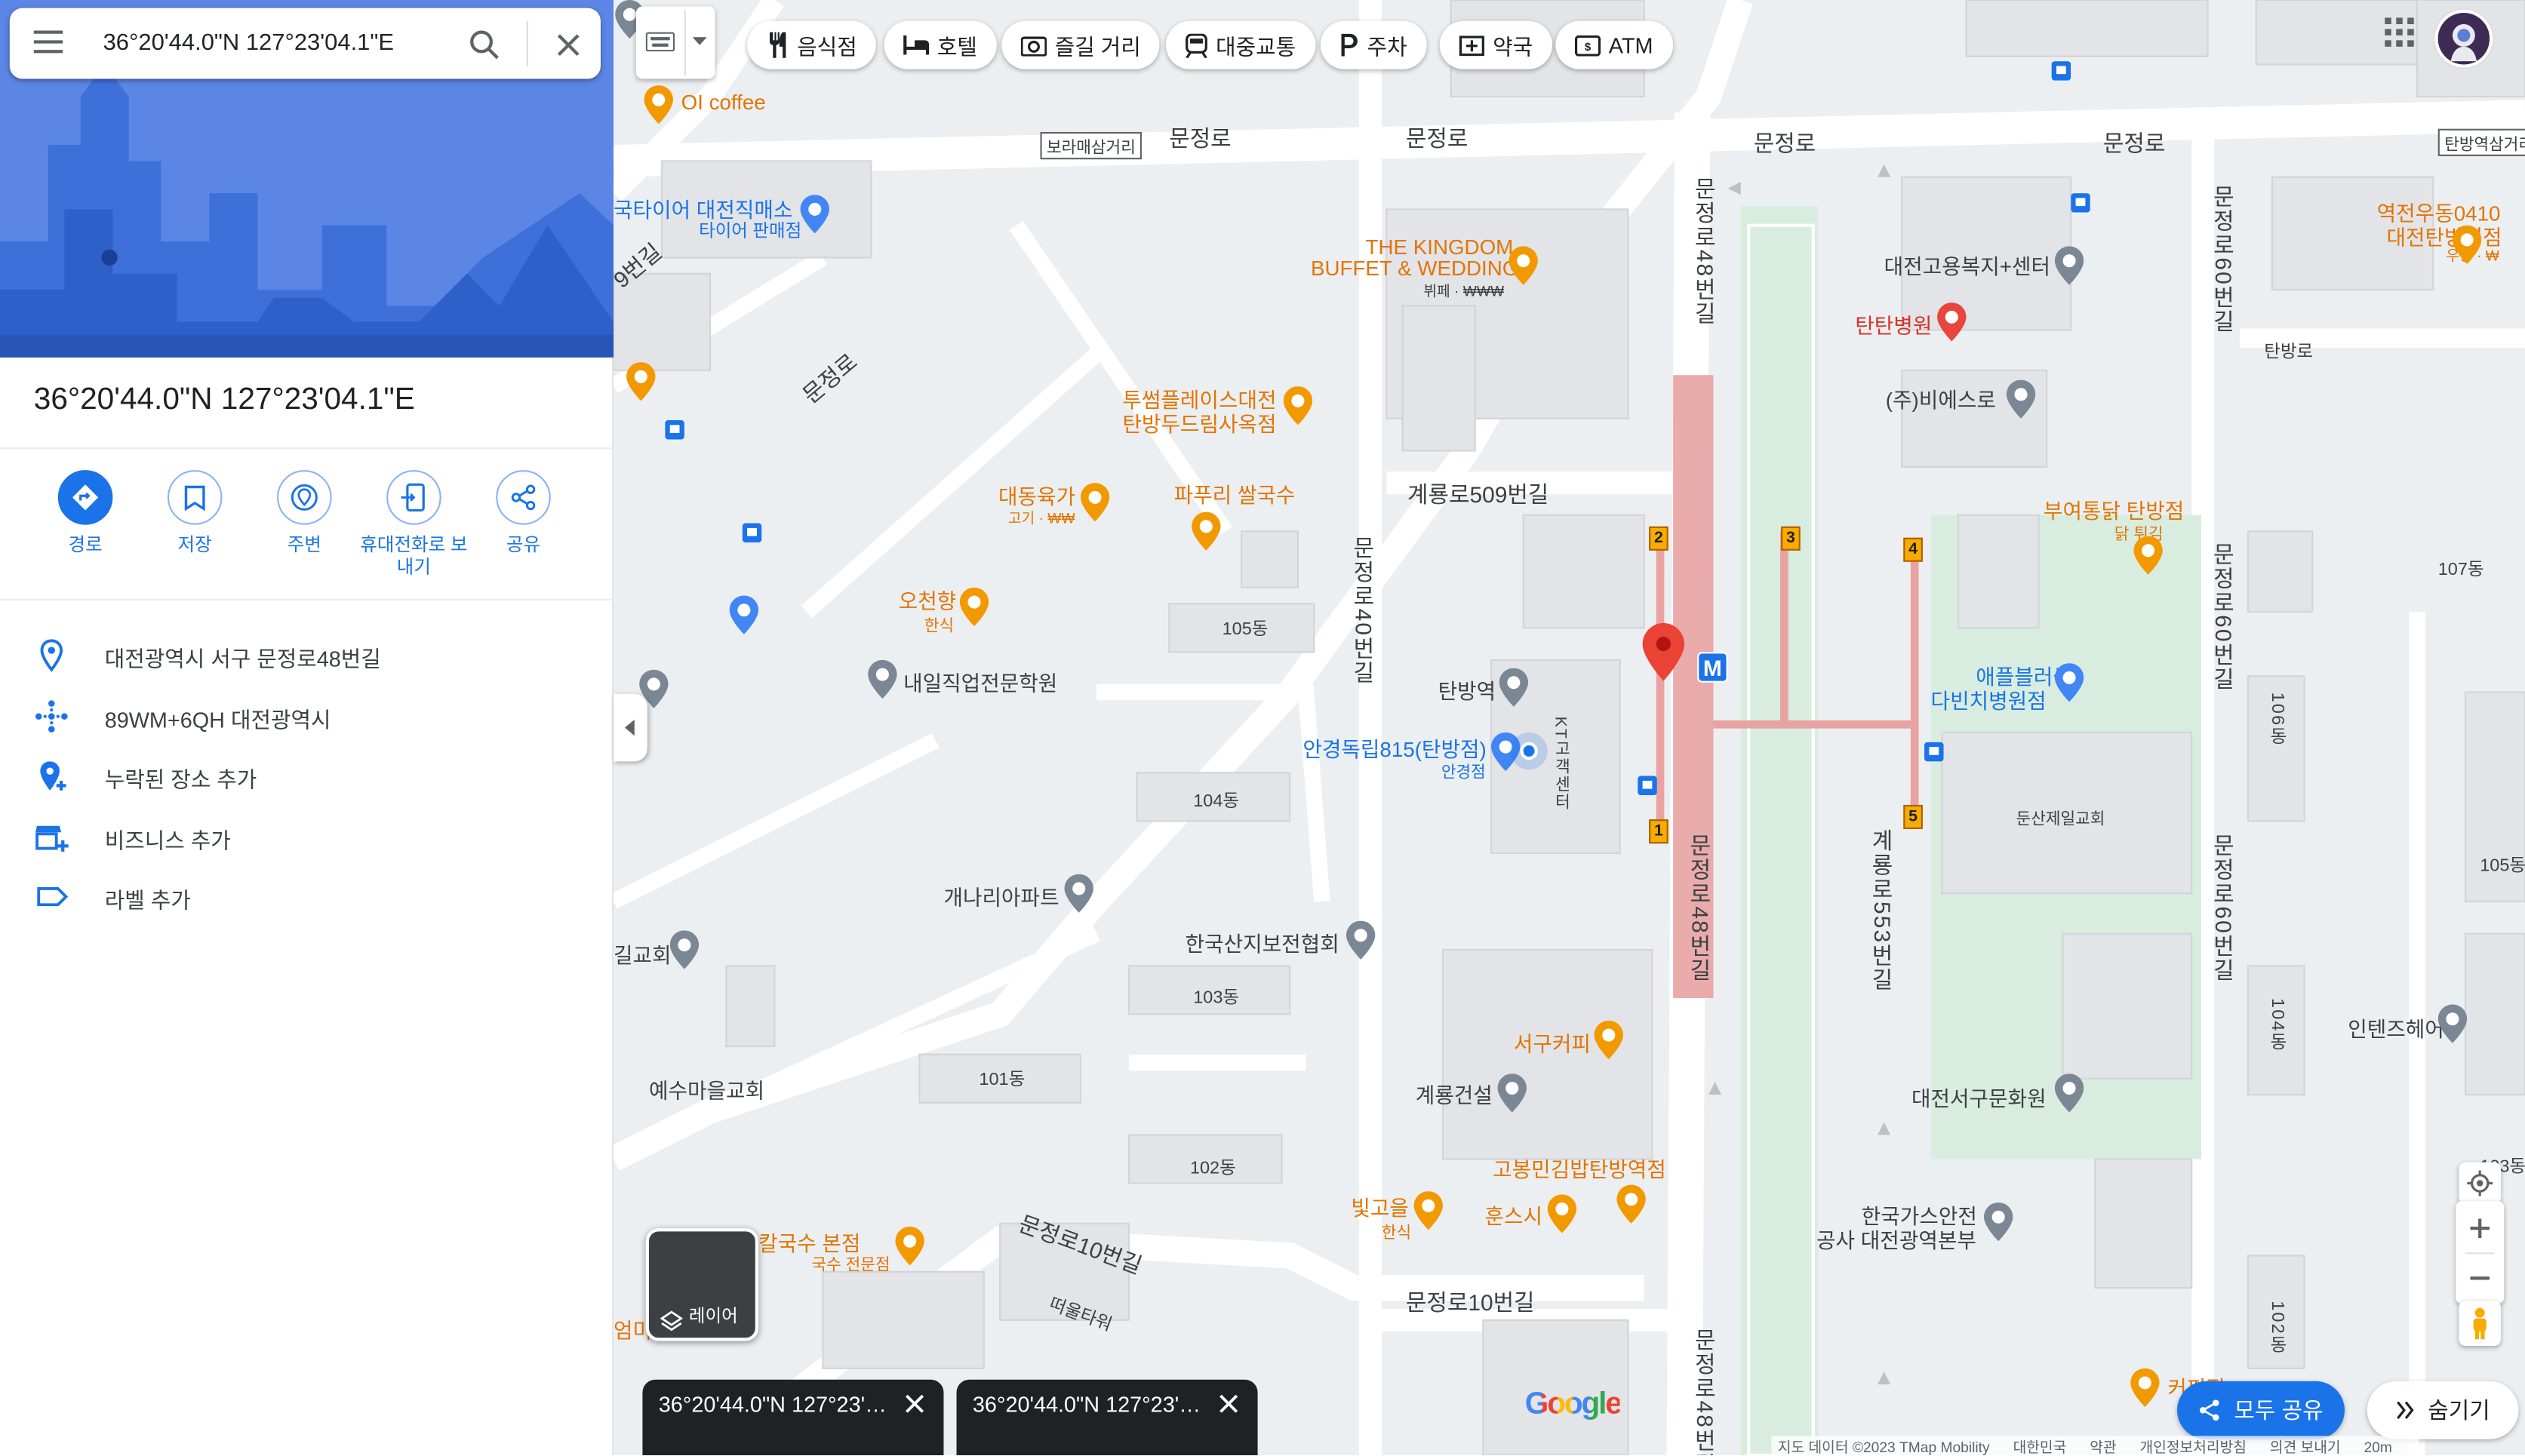  I want to click on poi-label: KT고객센터, so click(1560, 764).